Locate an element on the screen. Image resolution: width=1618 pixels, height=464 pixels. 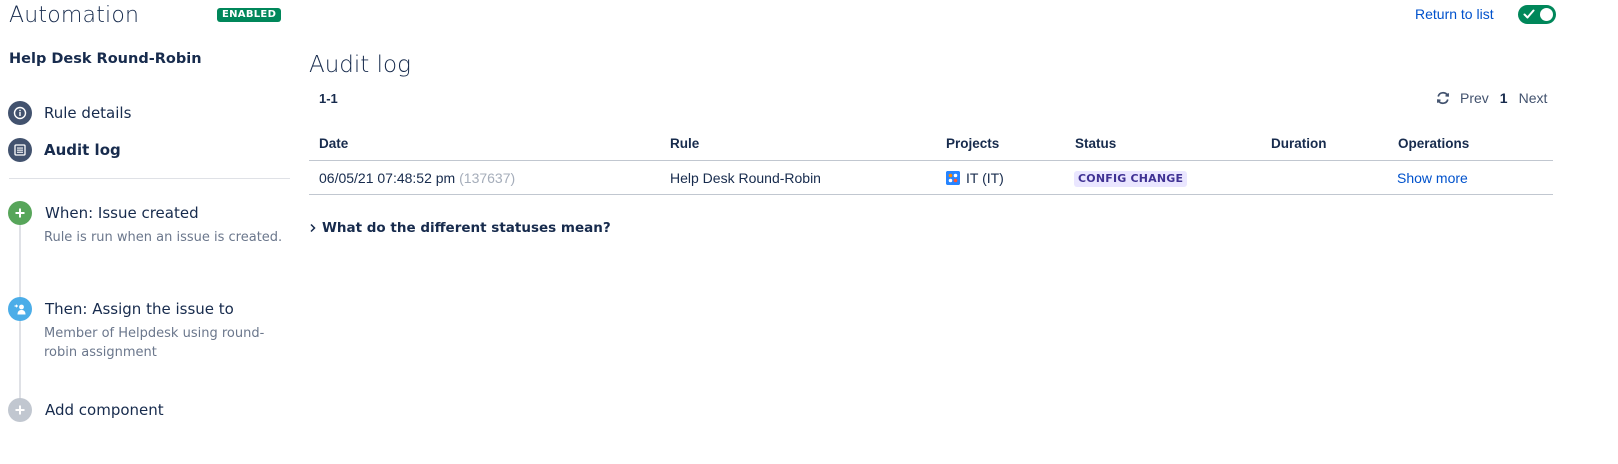
component-description: Rule is run when an issue is created. is located at coordinates (163, 237).